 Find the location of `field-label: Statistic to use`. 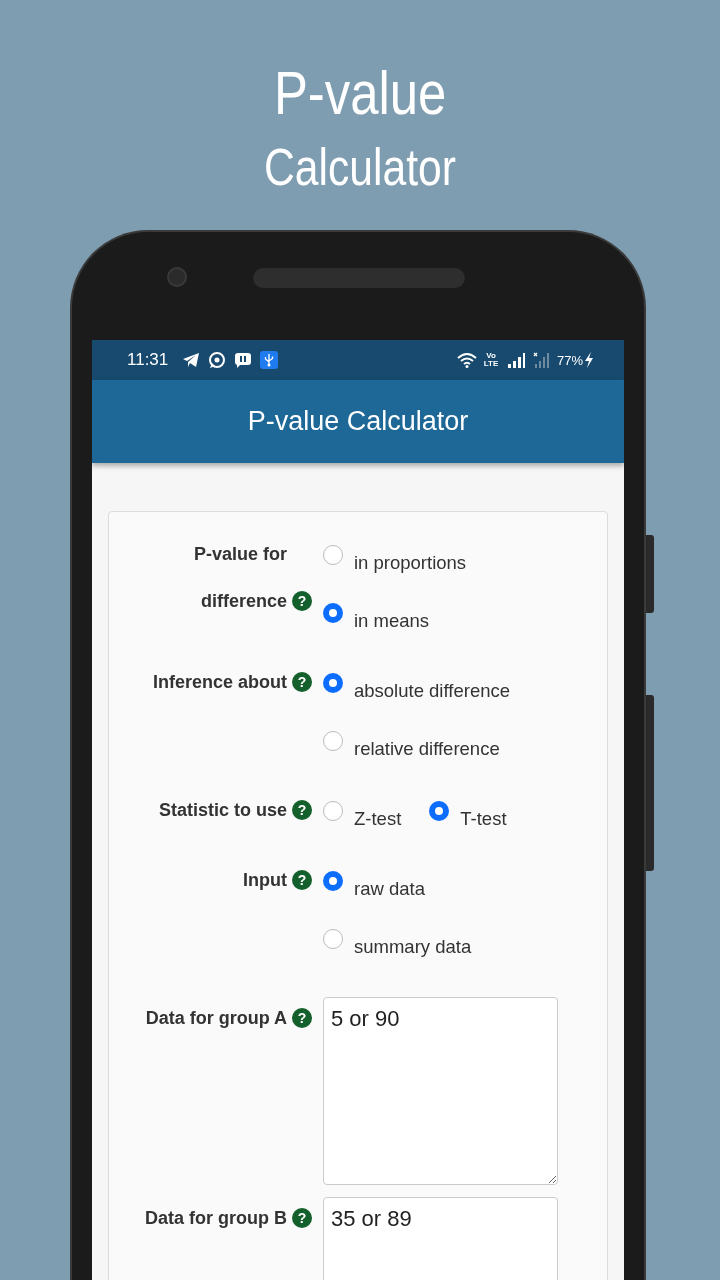

field-label: Statistic to use is located at coordinates (222, 810).